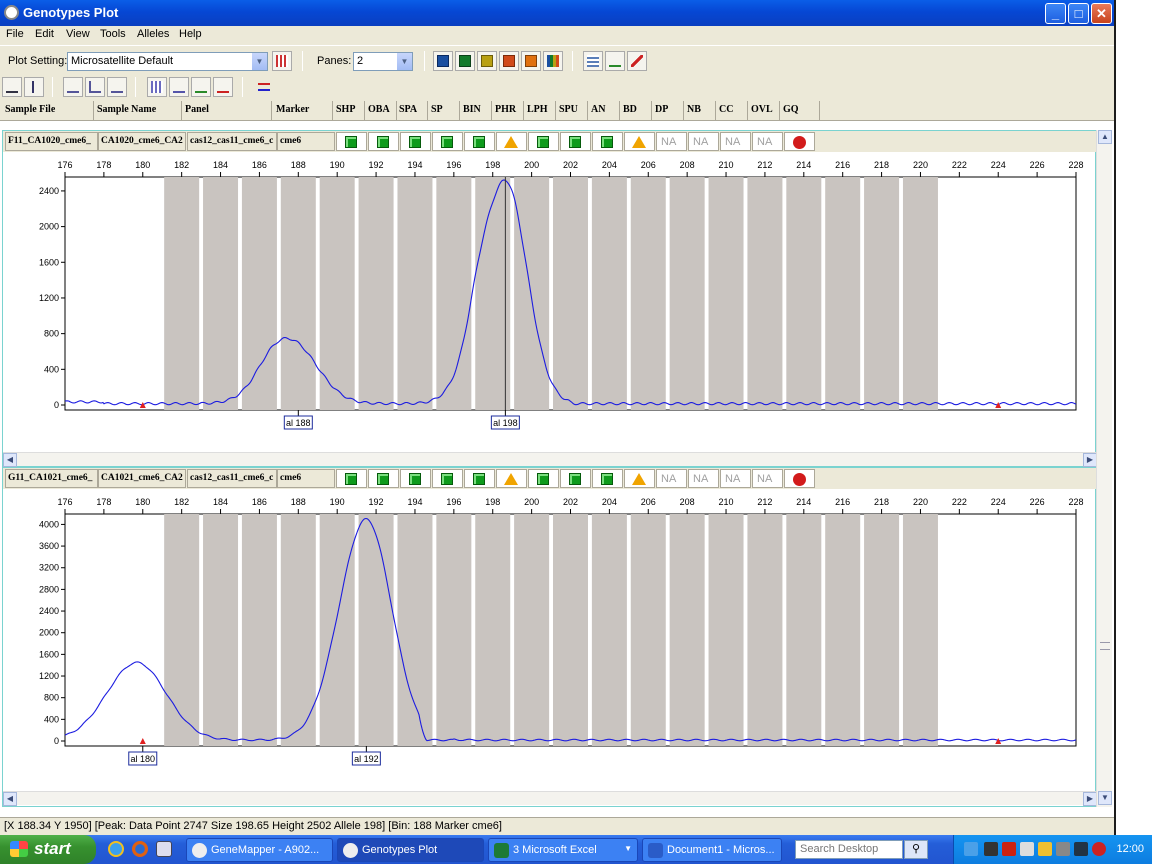  Describe the element at coordinates (971, 849) in the screenshot. I see `tray-search-icon` at that location.